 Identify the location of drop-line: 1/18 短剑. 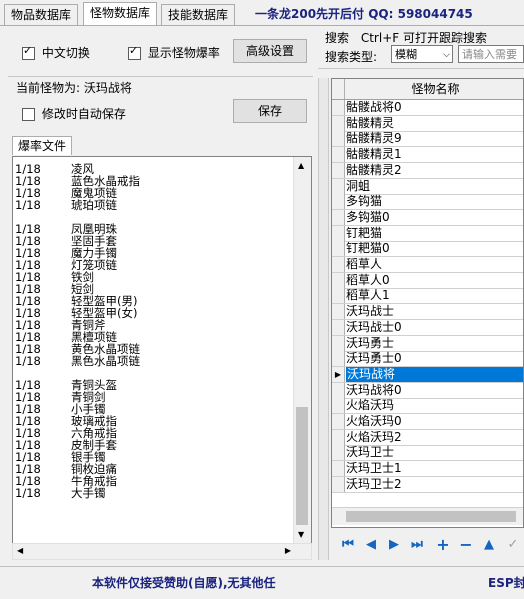
(162, 289).